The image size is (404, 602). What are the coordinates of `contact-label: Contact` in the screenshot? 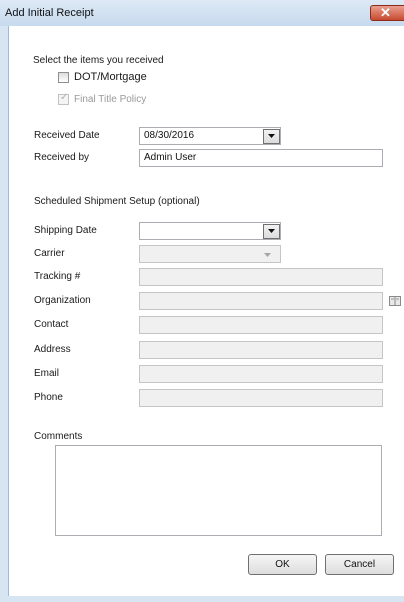 It's located at (51, 324).